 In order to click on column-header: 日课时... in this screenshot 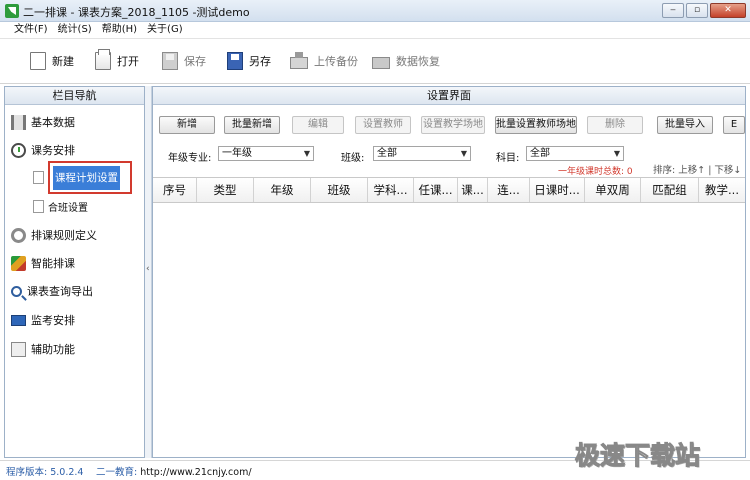, I will do `click(557, 190)`.